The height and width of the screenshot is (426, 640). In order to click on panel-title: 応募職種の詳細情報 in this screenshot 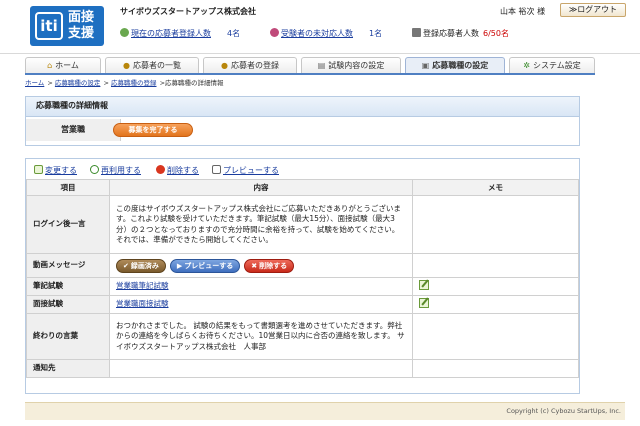, I will do `click(302, 107)`.